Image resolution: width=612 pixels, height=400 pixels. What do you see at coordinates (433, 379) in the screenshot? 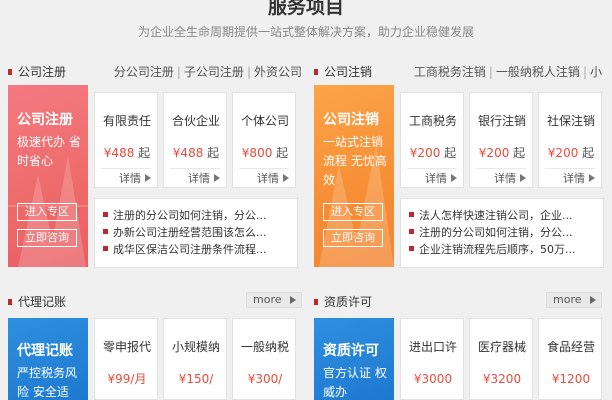
I see `service-price: ¥3000` at bounding box center [433, 379].